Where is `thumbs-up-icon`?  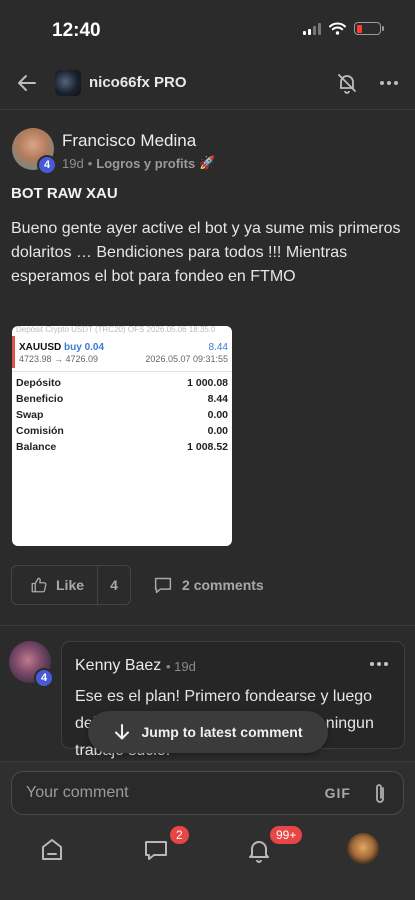 thumbs-up-icon is located at coordinates (39, 585).